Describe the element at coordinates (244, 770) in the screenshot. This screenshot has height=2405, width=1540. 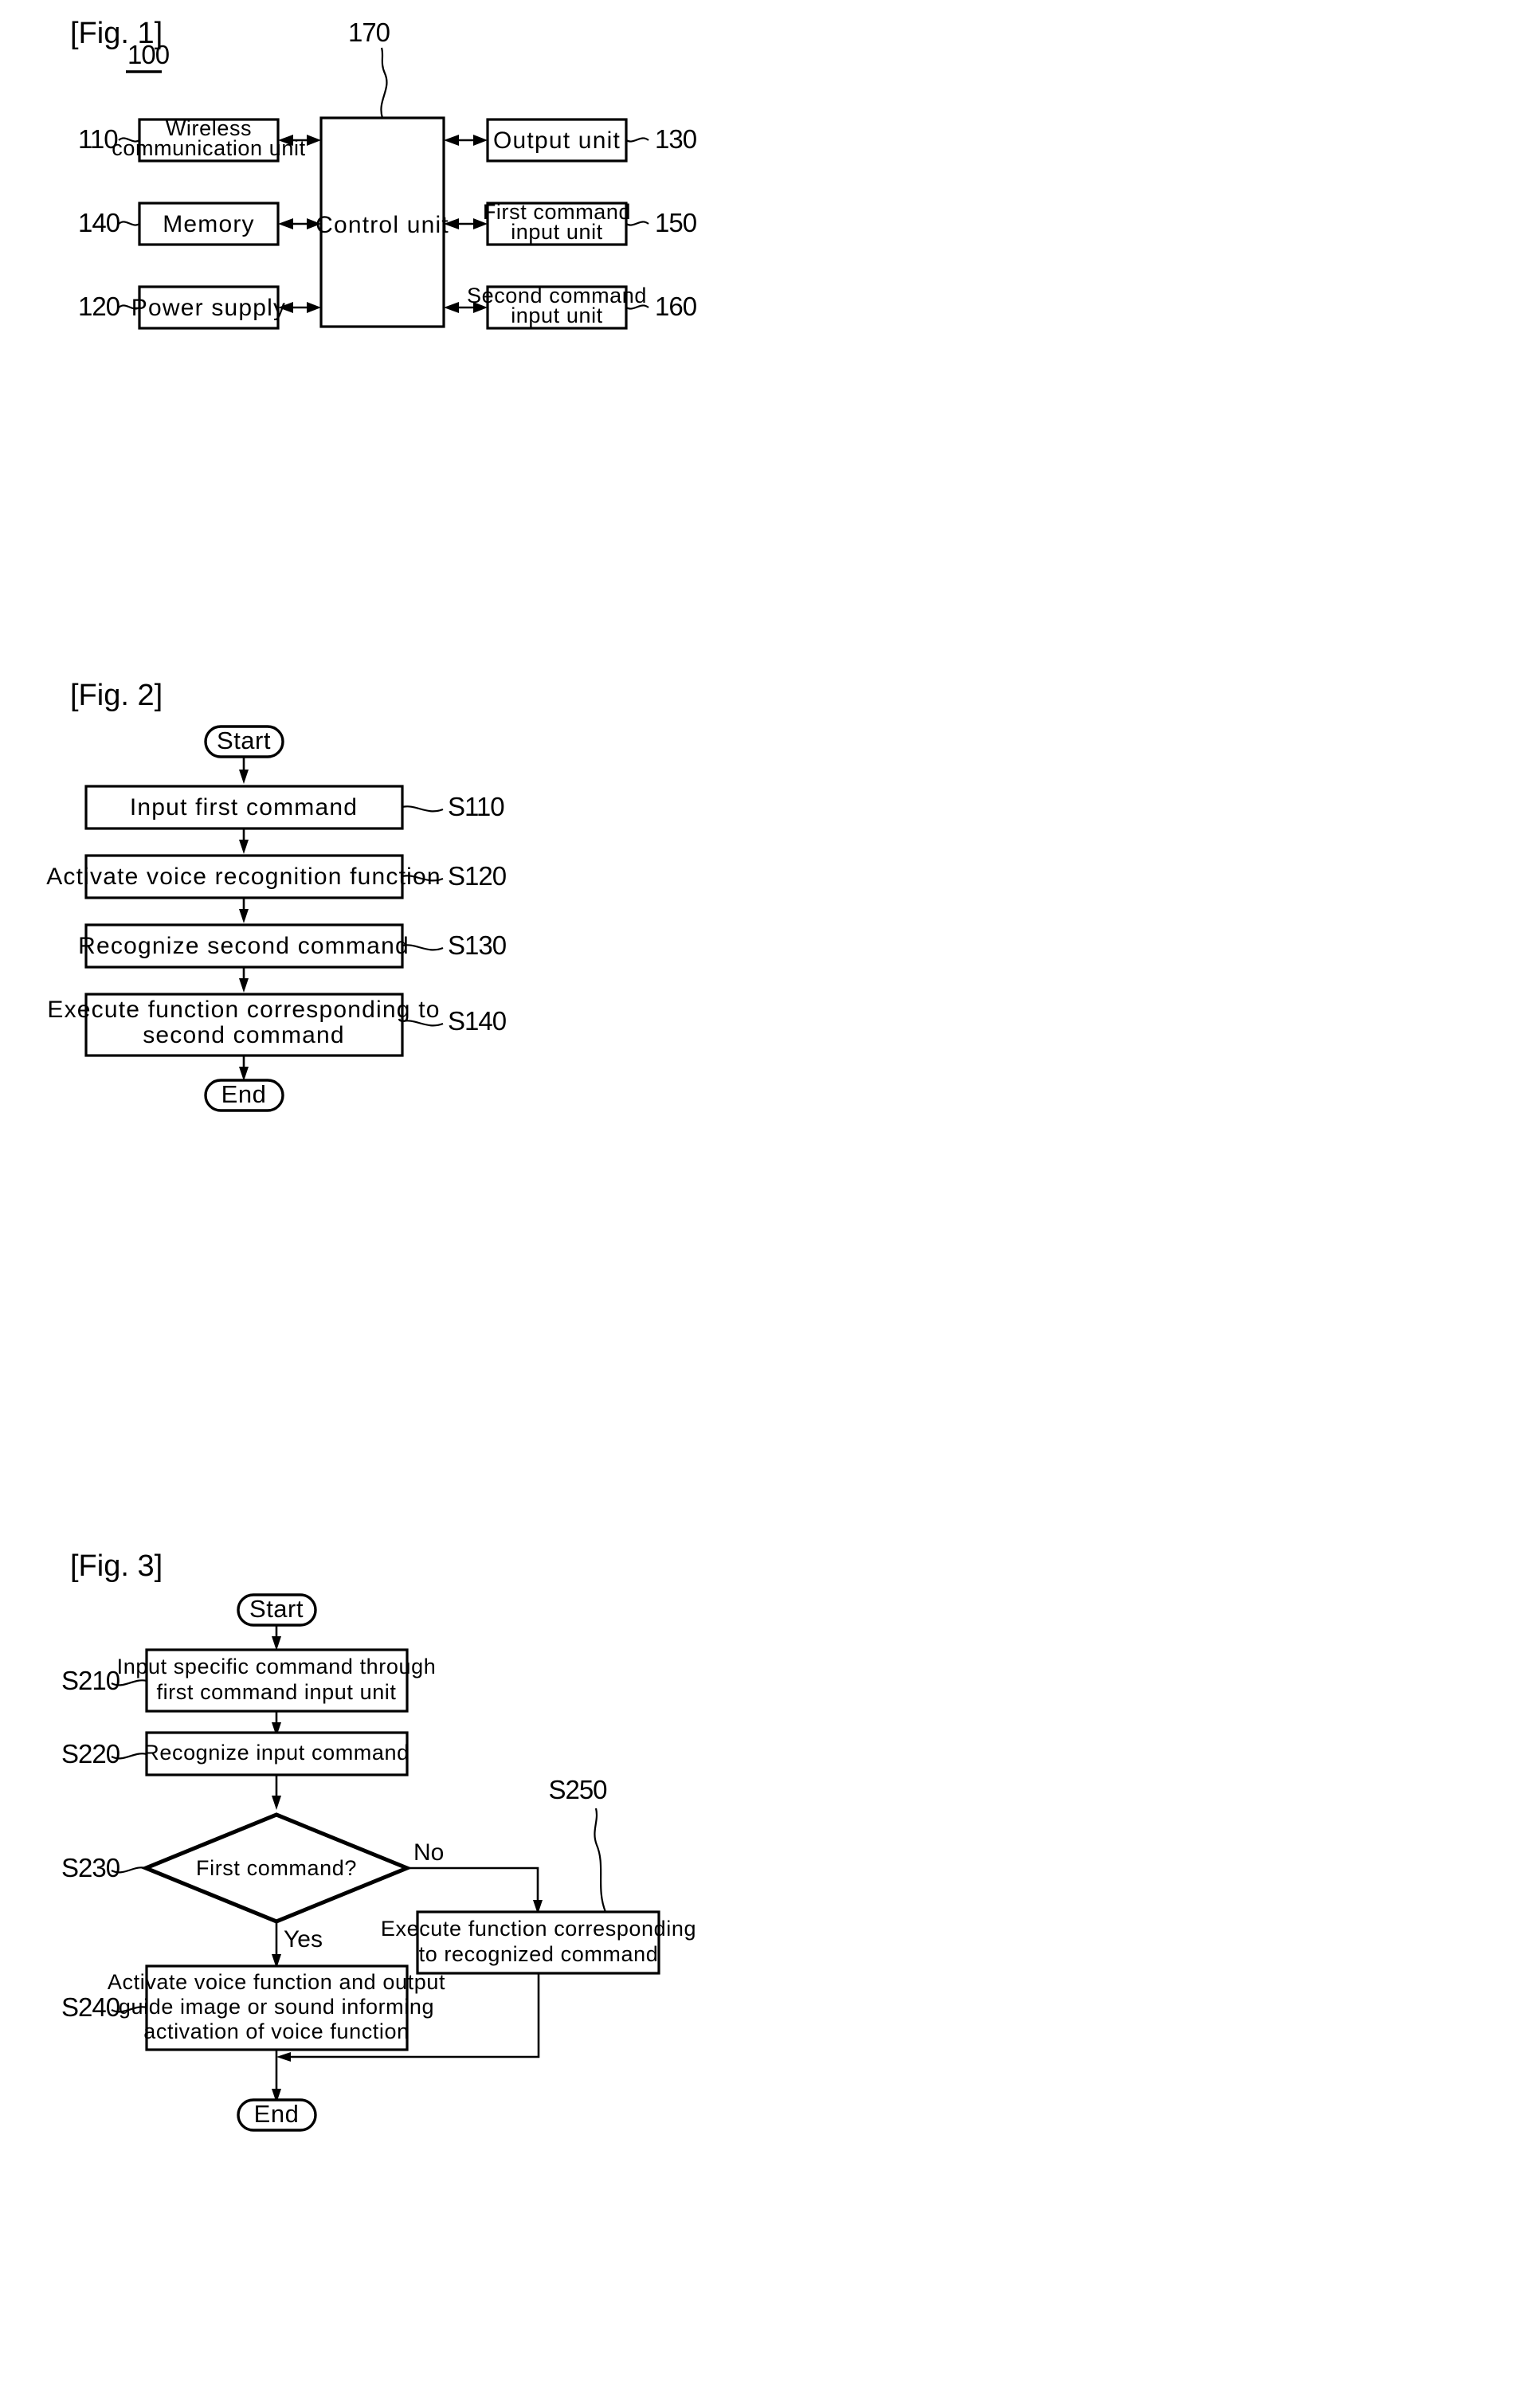
I see `fig2-arrow-start-s110` at that location.